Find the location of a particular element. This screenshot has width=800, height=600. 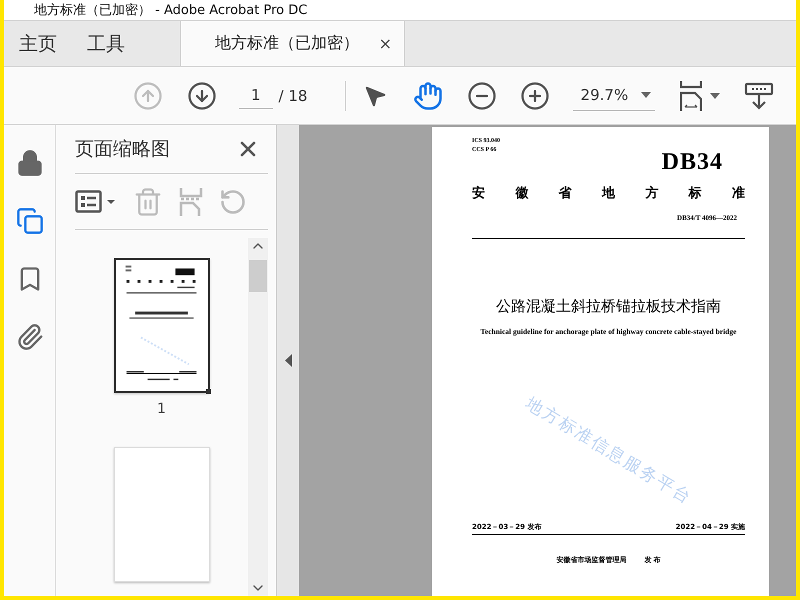

nav-tab: 工具 is located at coordinates (106, 43).